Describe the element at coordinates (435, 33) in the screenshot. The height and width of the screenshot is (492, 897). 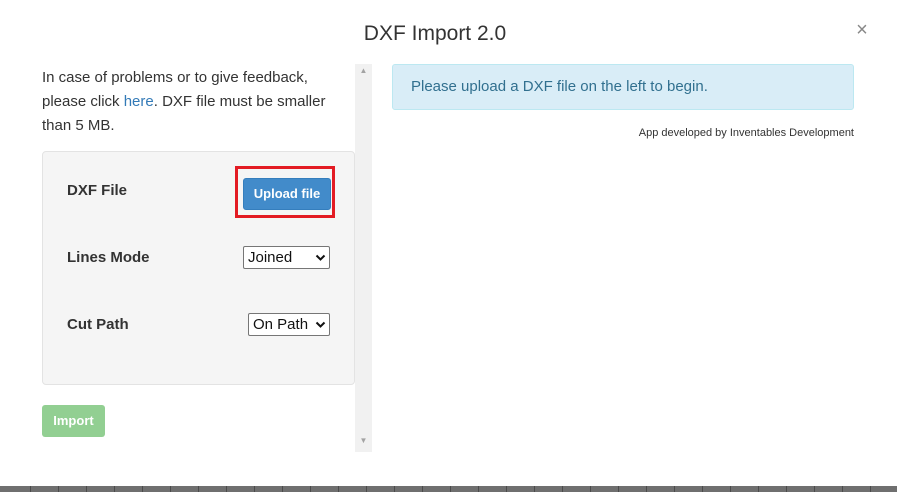
I see `dialog-title: DXF Import 2.0` at that location.